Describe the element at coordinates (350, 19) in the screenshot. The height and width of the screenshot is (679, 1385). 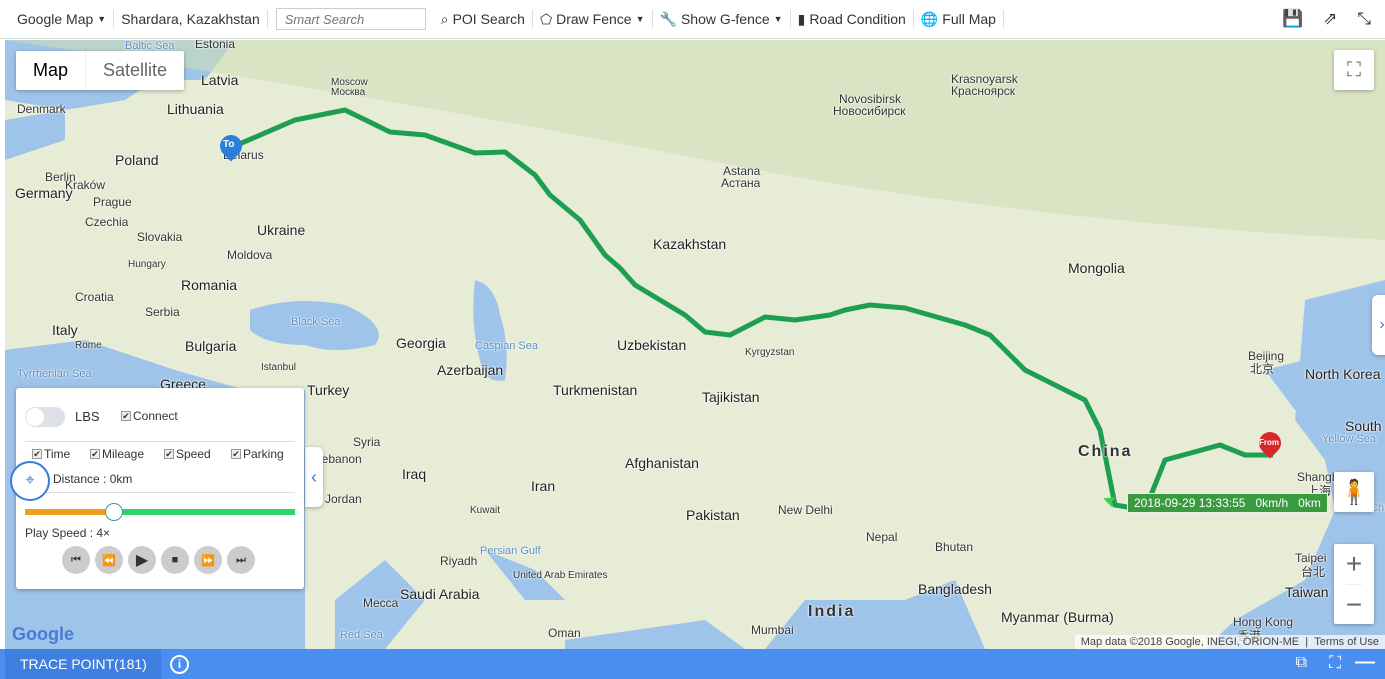
I see `smart-search-input` at that location.